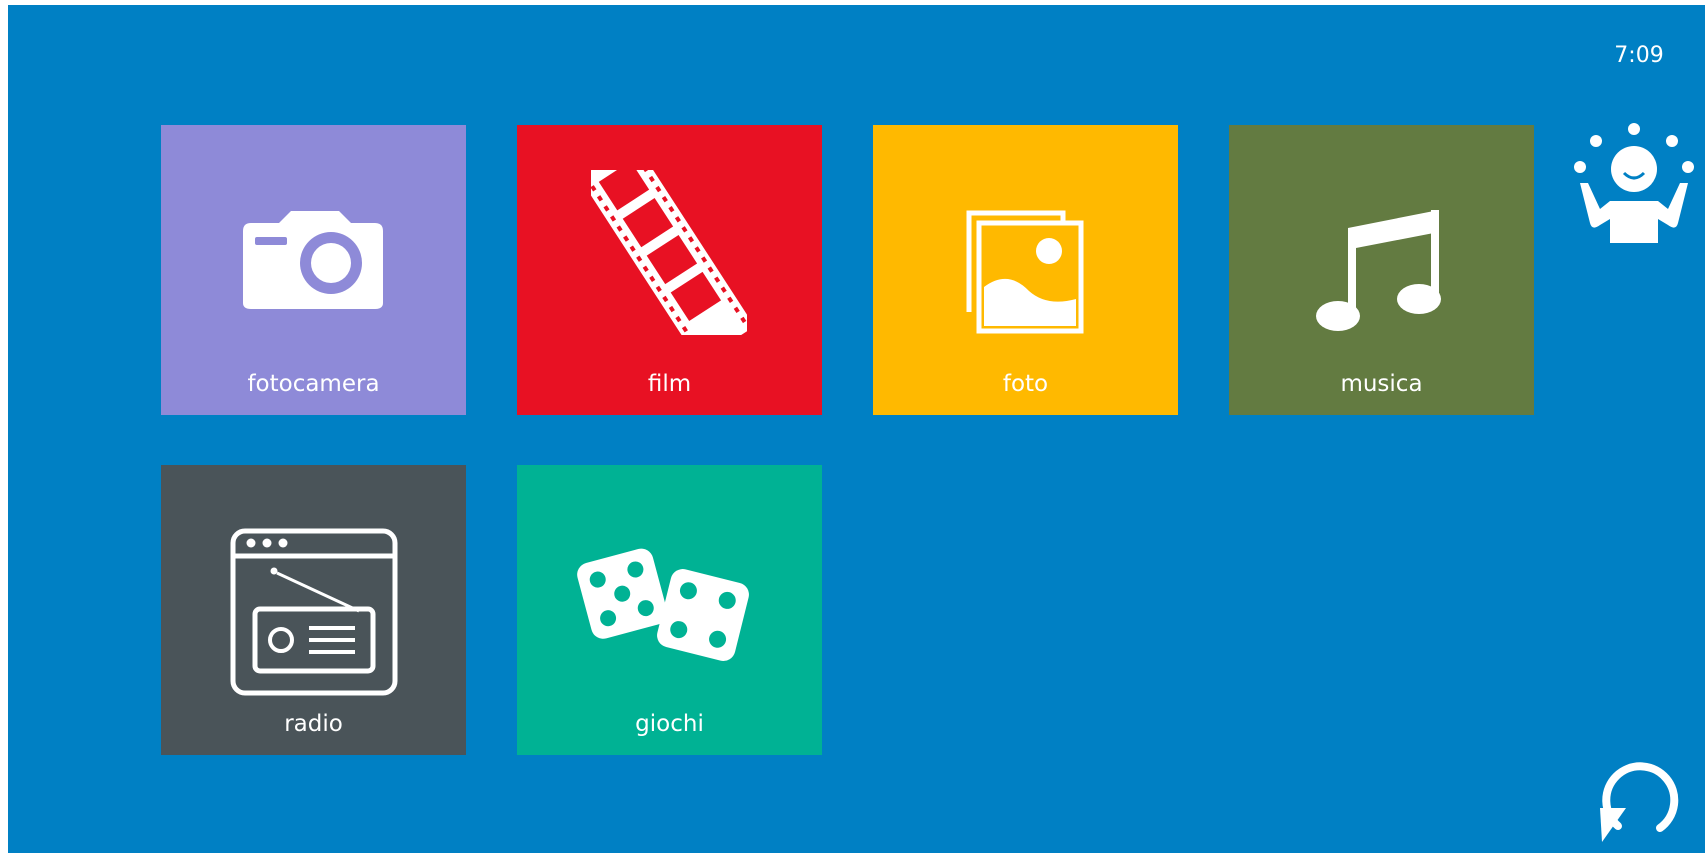 This screenshot has height=853, width=1705. I want to click on film-strip-icon, so click(667, 255).